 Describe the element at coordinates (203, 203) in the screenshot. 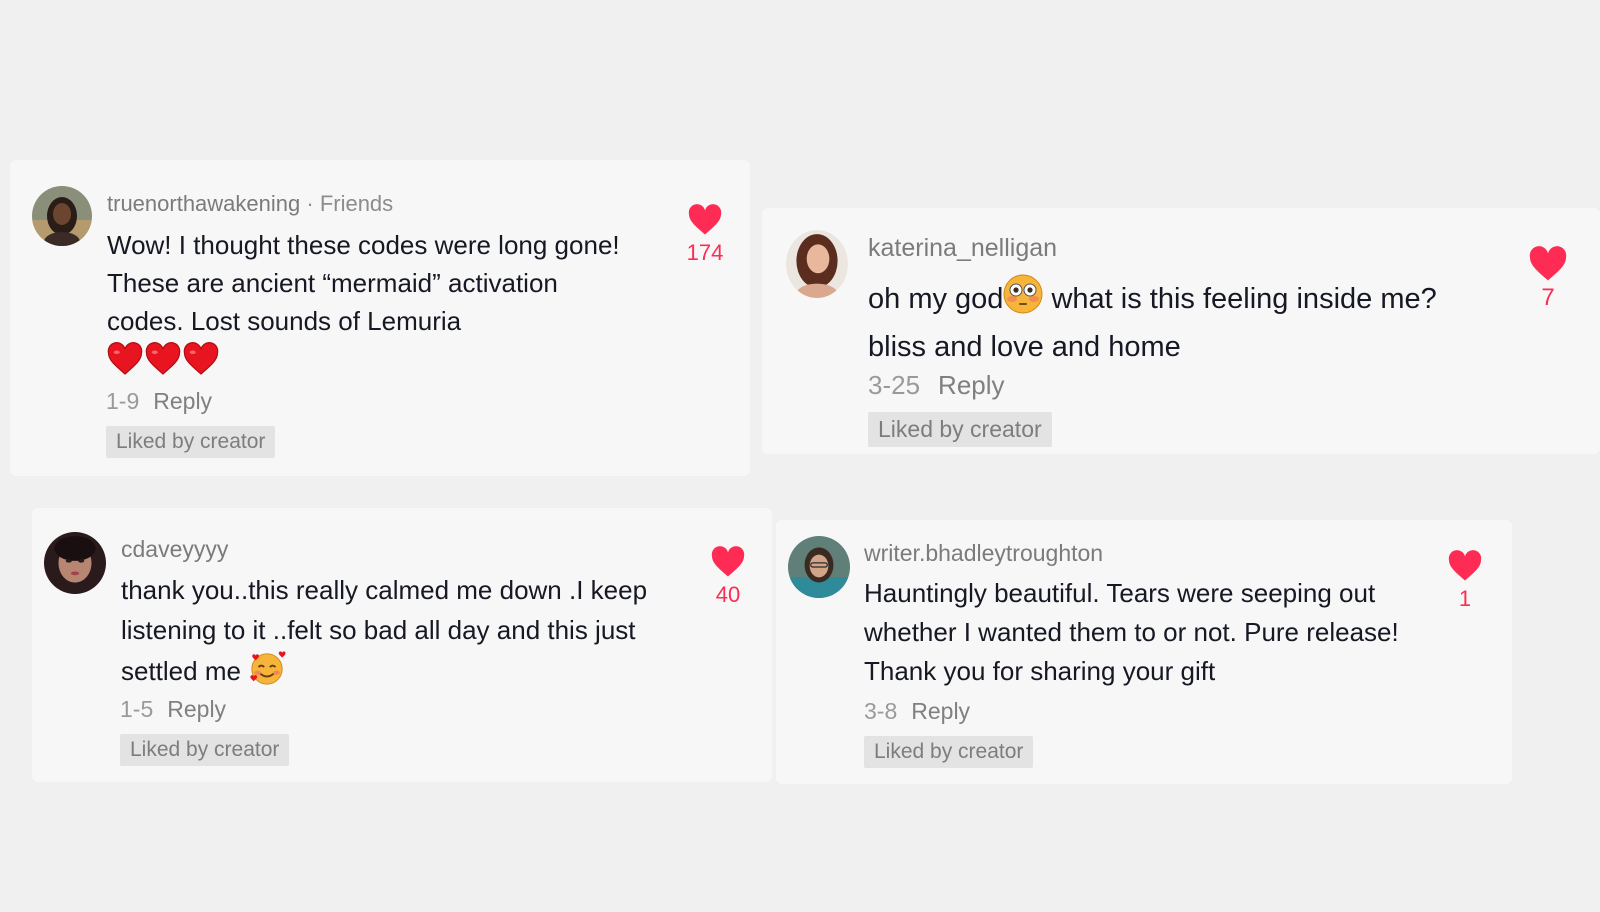

I see `username-text: truenorthawakening` at that location.